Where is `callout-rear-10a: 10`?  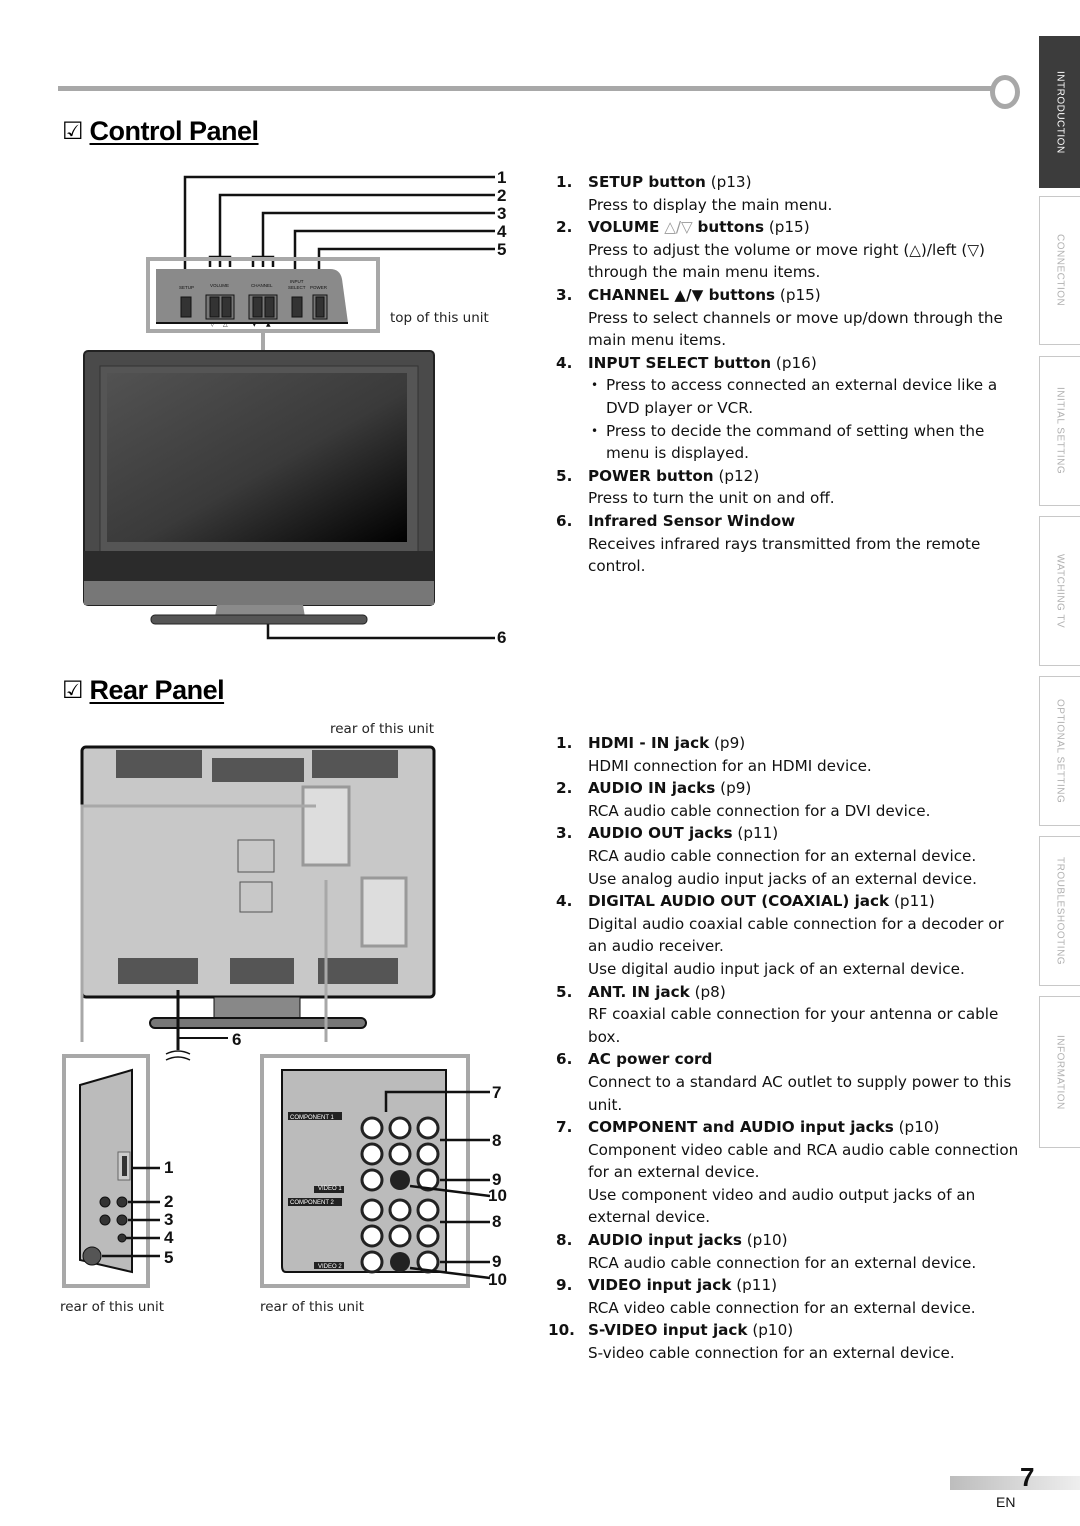 callout-rear-10a: 10 is located at coordinates (497, 1195).